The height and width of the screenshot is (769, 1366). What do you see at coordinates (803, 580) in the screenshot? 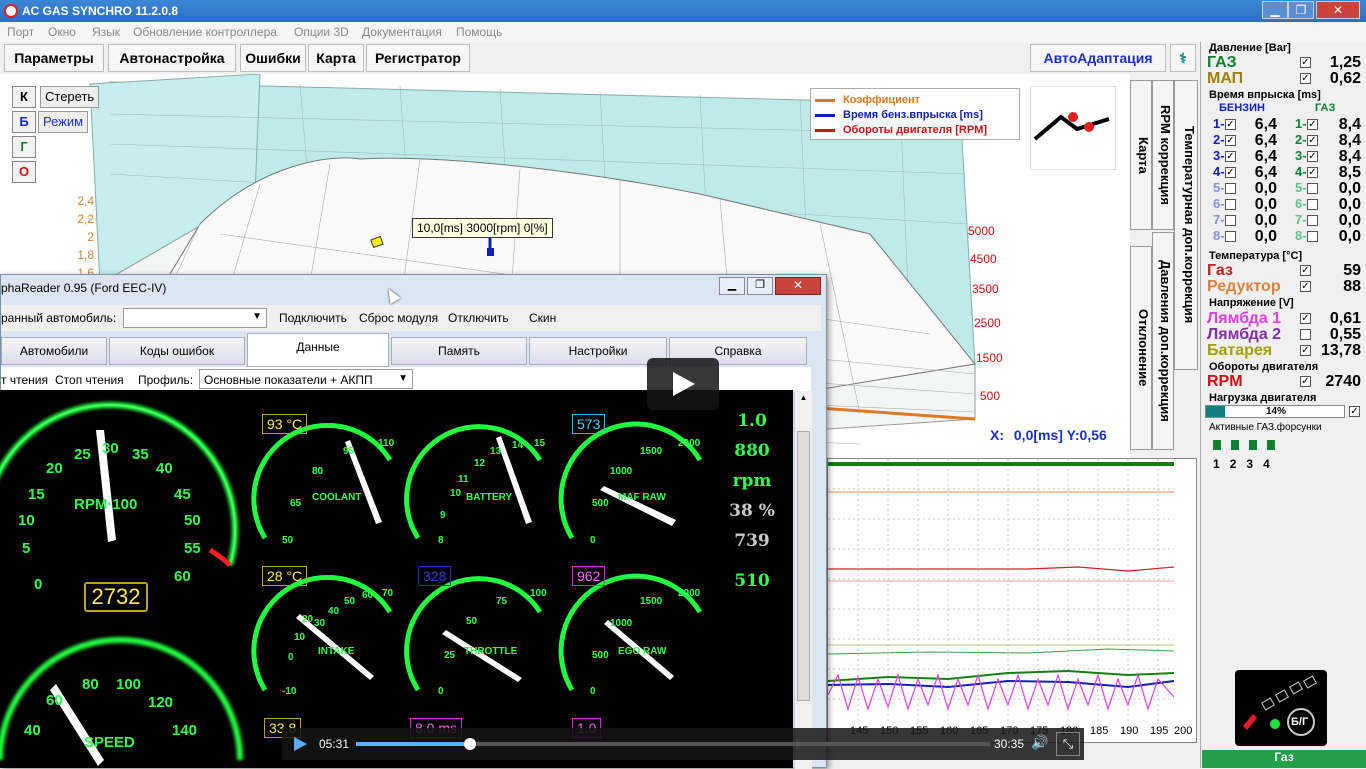
I see `alpha-scrollbar: ▲` at bounding box center [803, 580].